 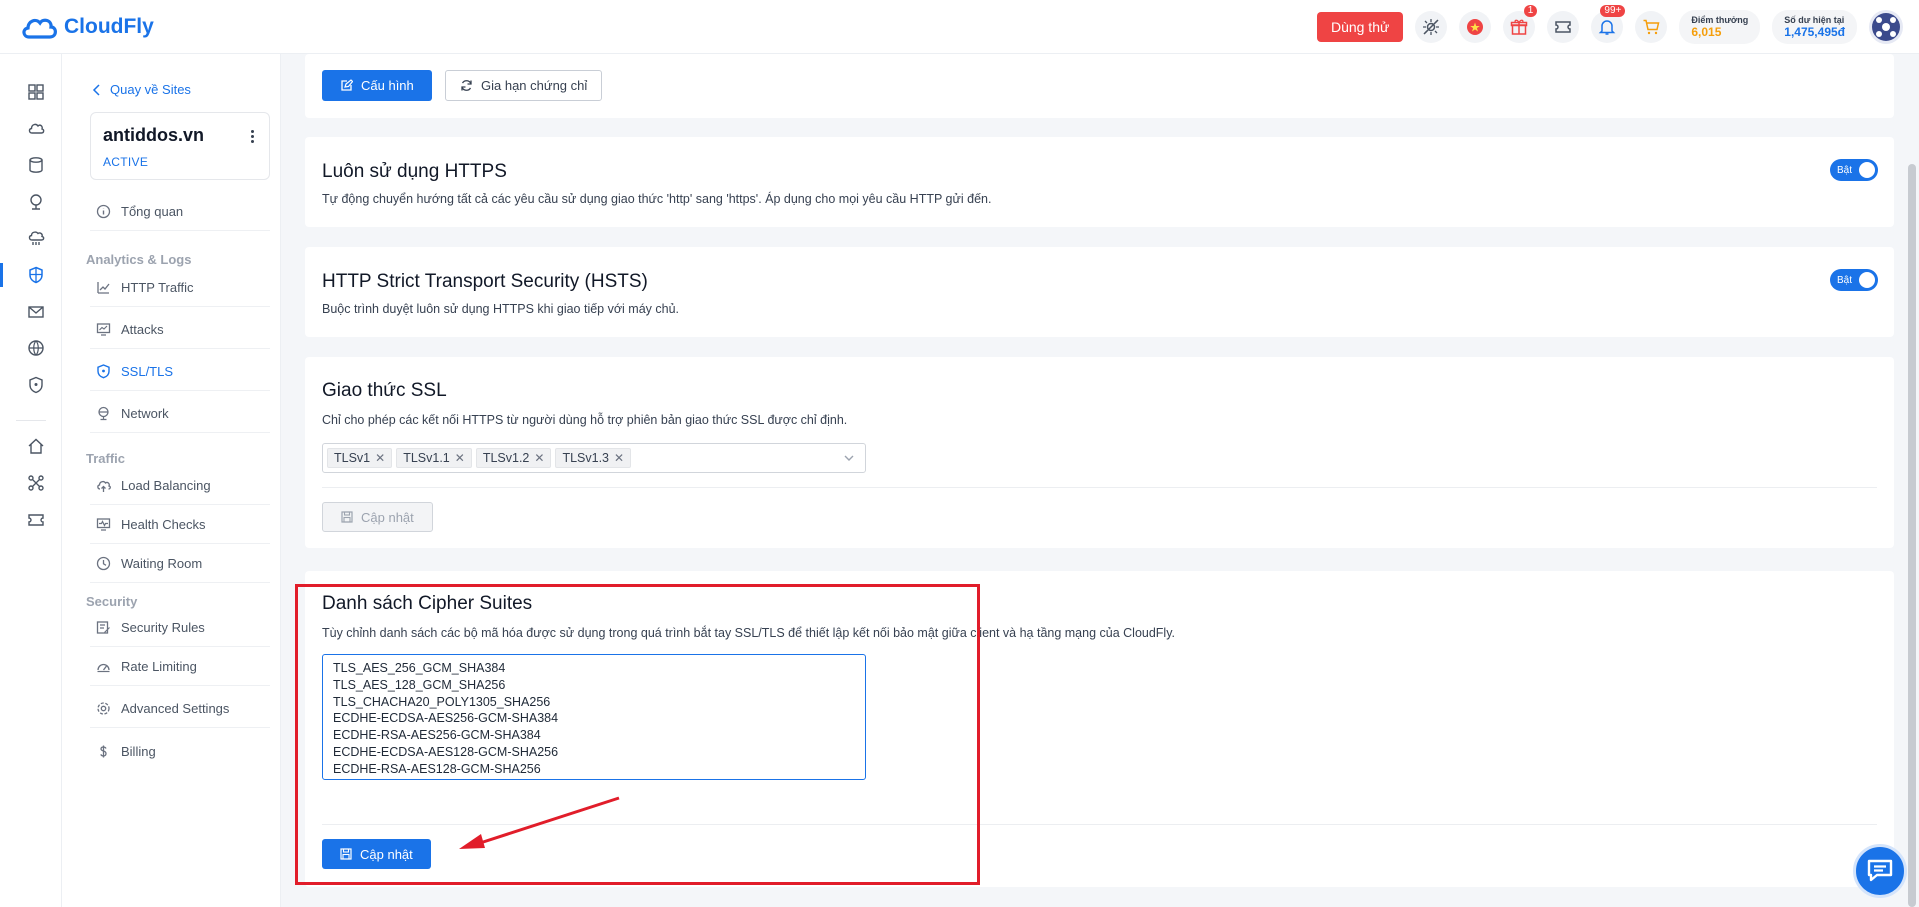 I want to click on protocol-tag: TLSv1.2 ✕, so click(x=513, y=458).